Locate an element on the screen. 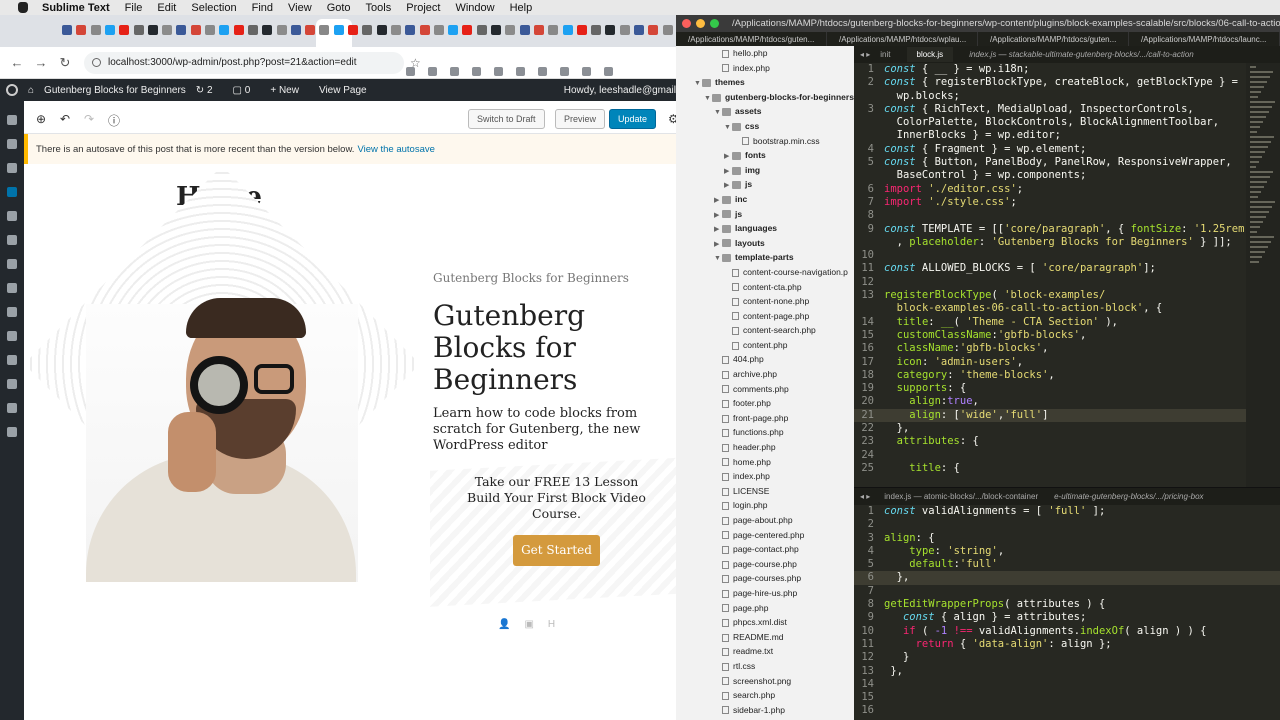 The image size is (1280, 720). code-line: 22 }, is located at coordinates (1067, 428).